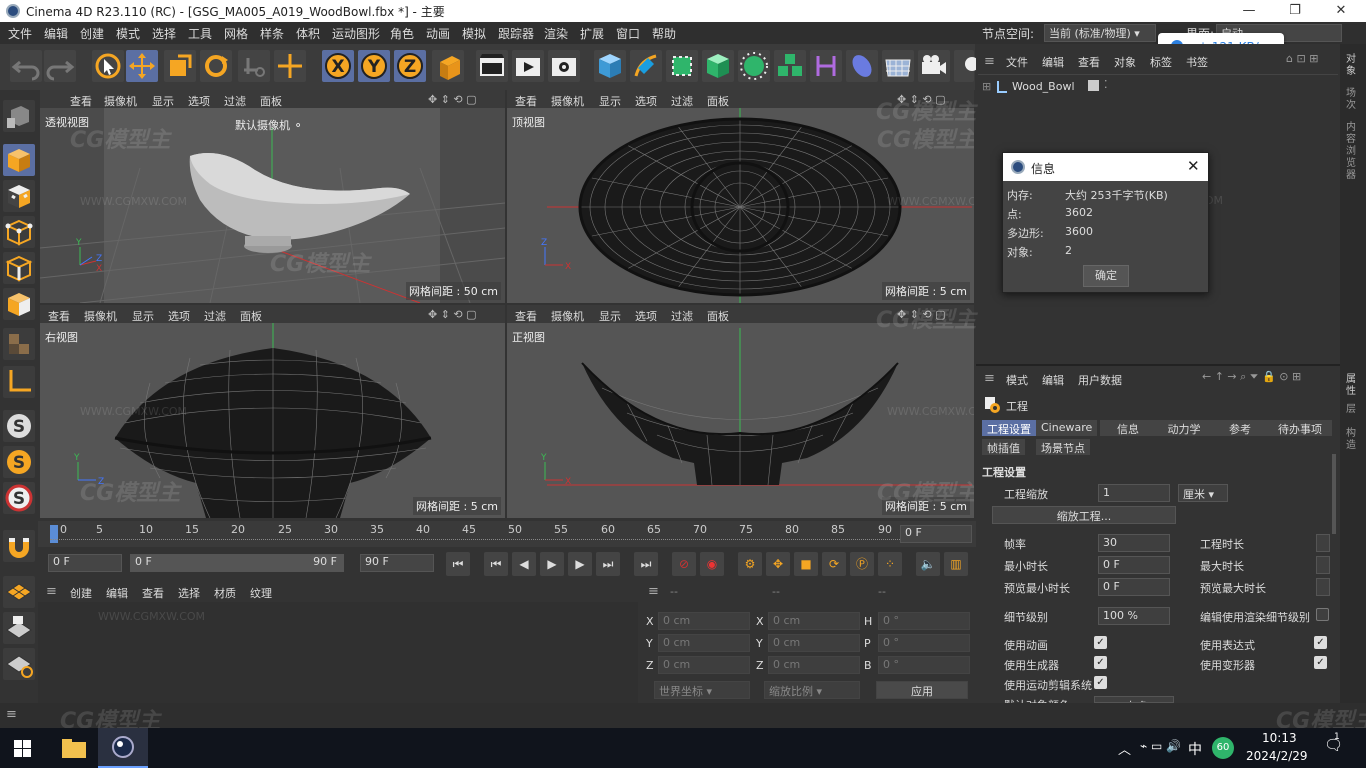 This screenshot has width=1366, height=768. I want to click on windows-start-icon, so click(22, 748).